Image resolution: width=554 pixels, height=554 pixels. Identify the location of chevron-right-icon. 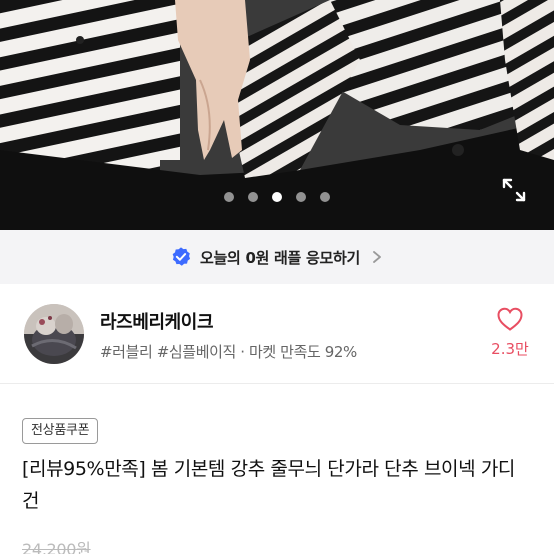
(377, 257).